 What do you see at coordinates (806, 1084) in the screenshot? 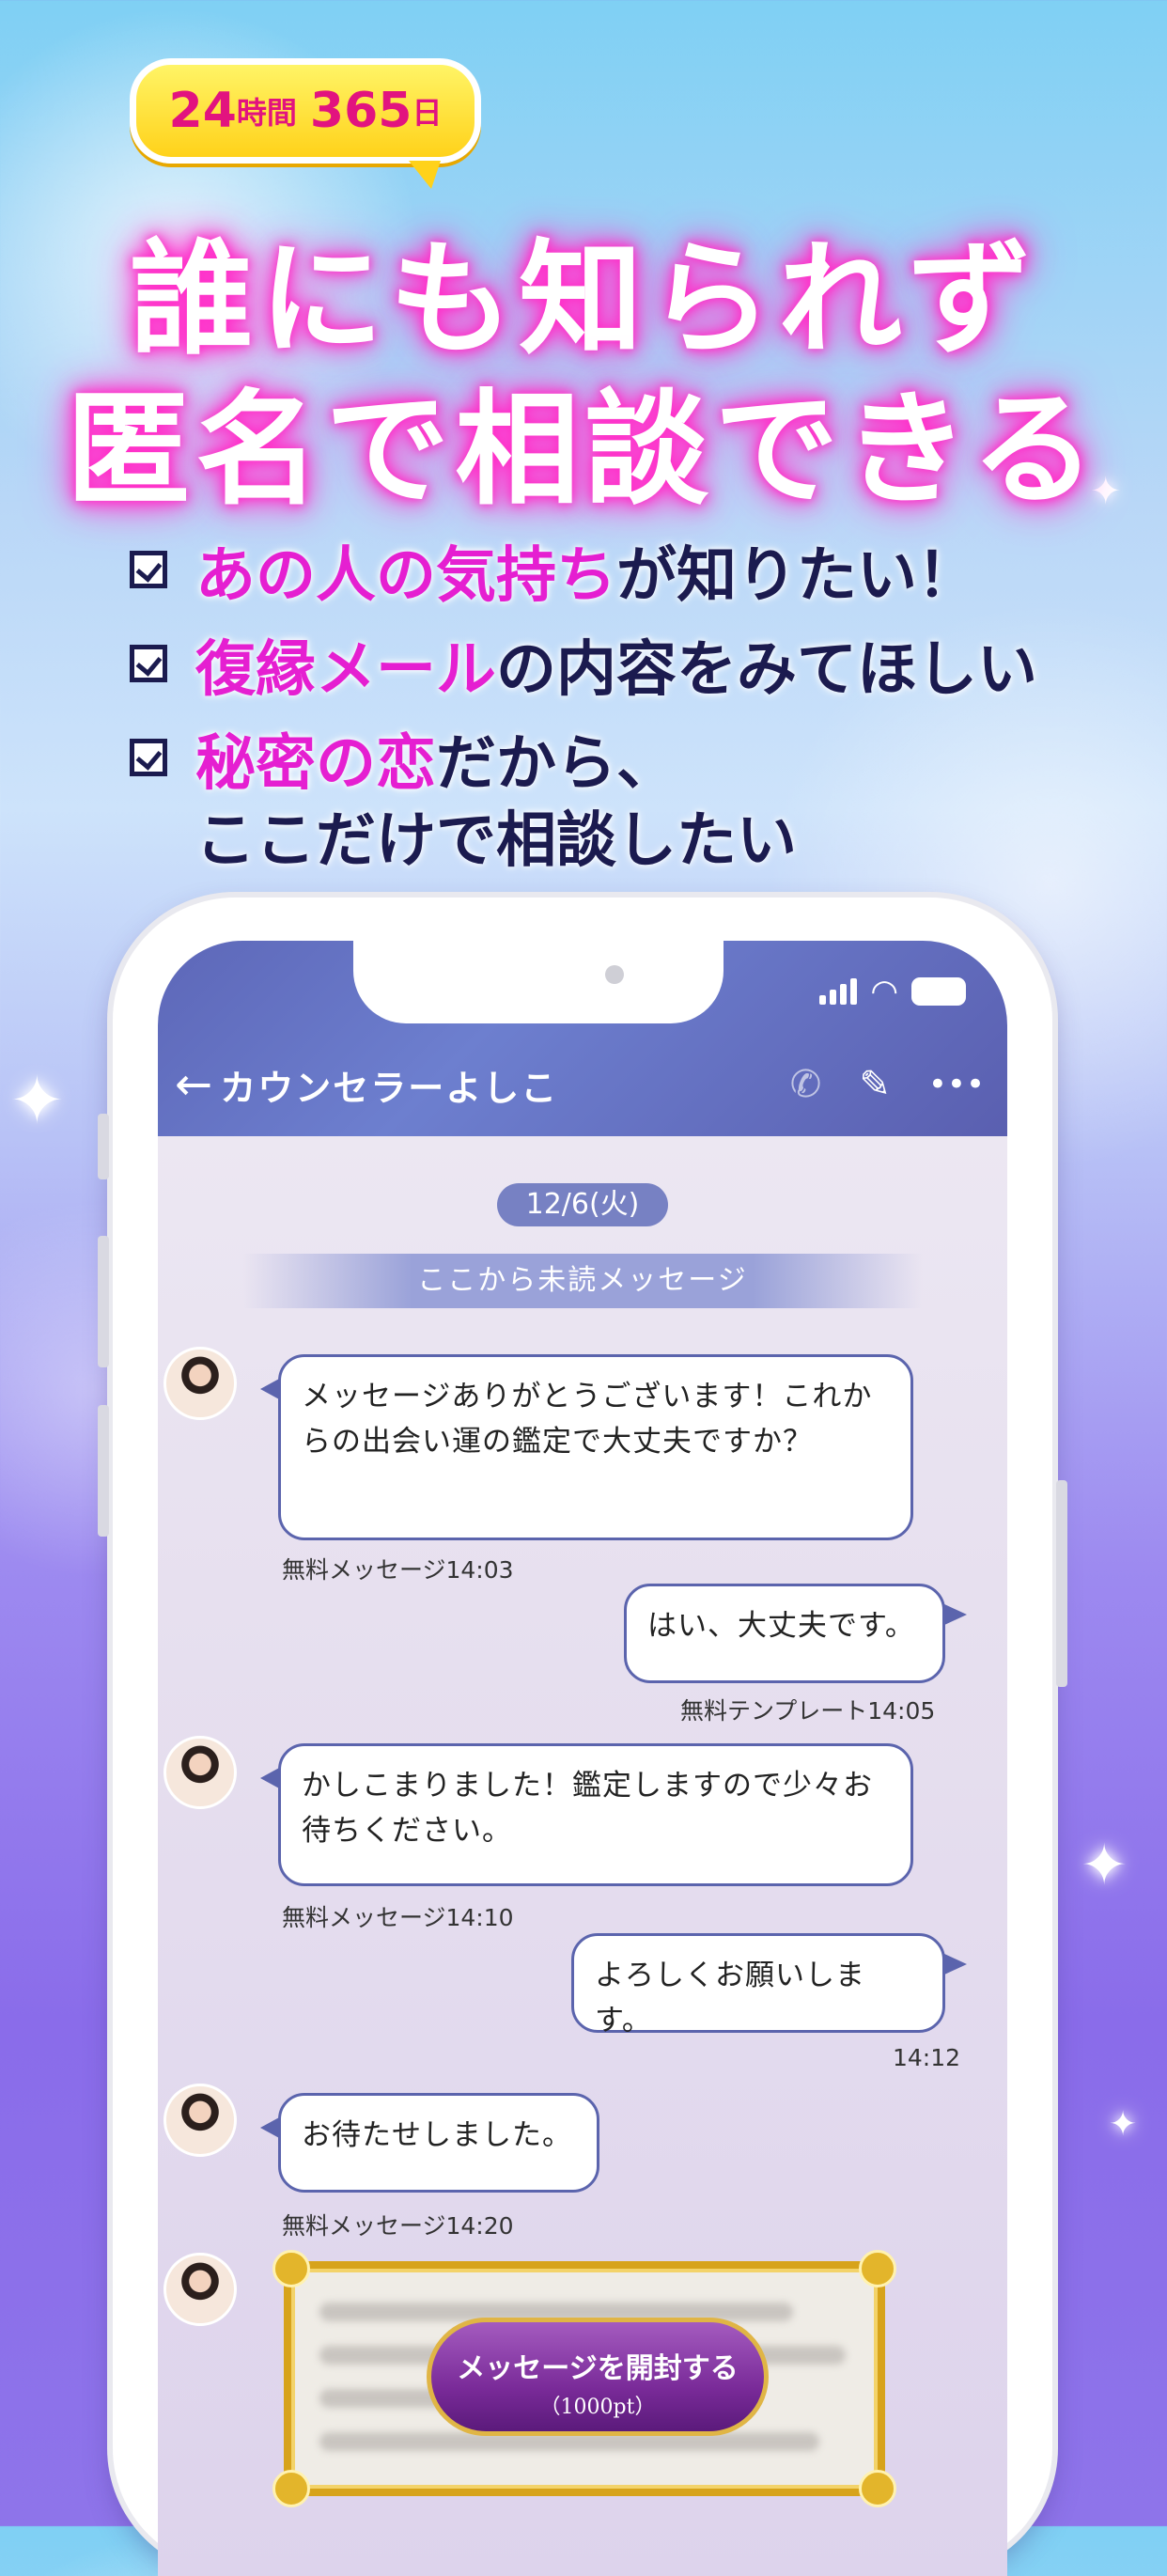
I see `phone-icon: ✆` at bounding box center [806, 1084].